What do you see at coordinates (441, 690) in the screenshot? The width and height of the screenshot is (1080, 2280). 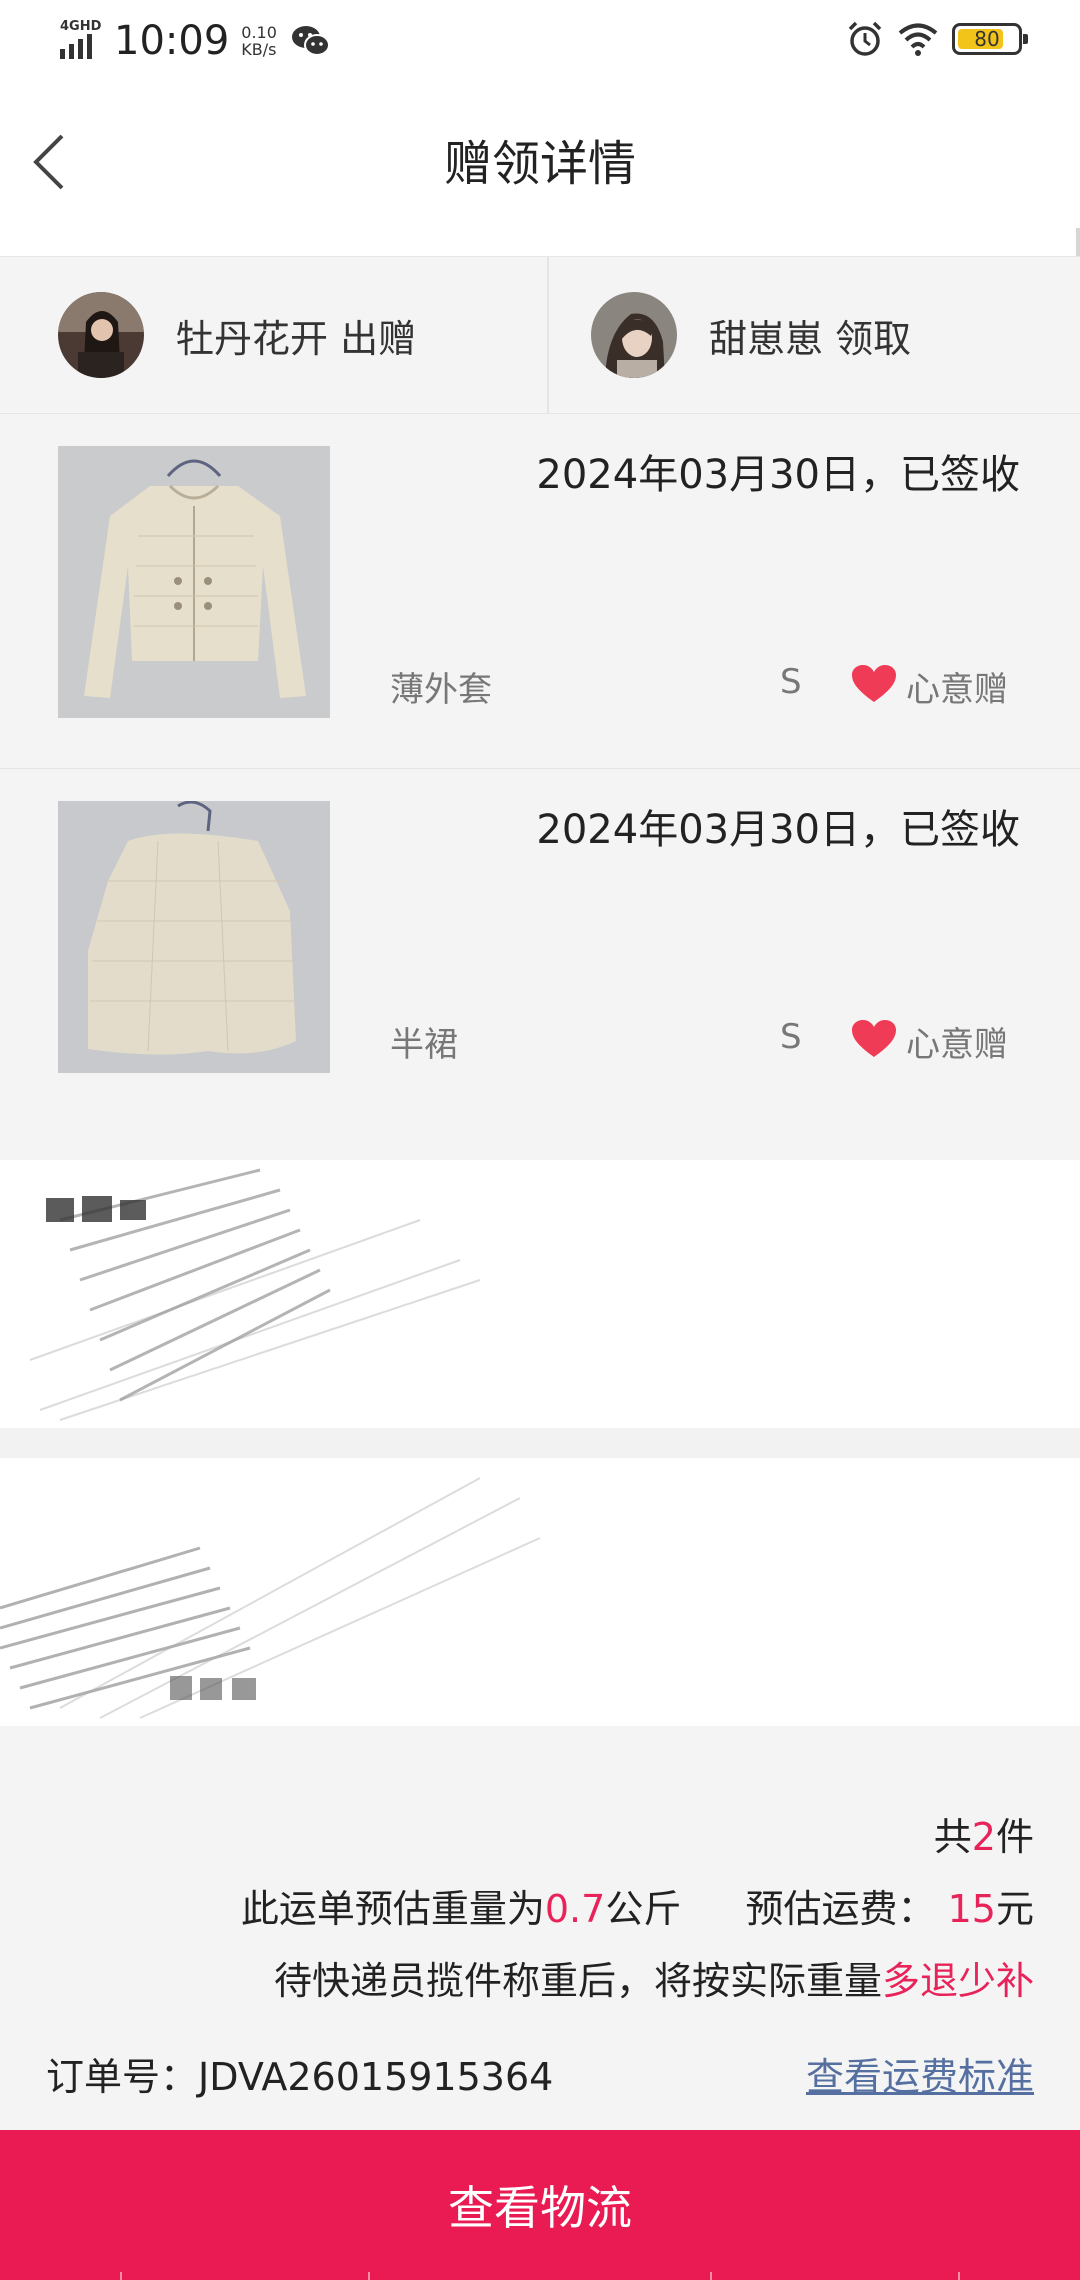 I see `item-name: 薄外套` at bounding box center [441, 690].